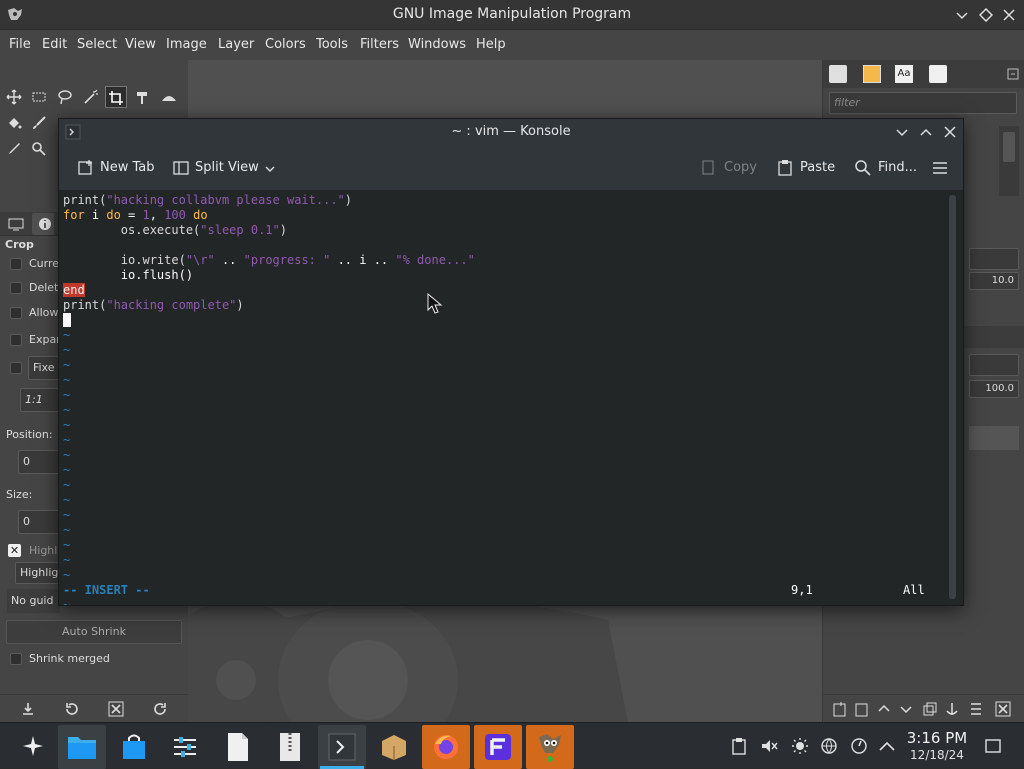 The height and width of the screenshot is (769, 1024). Describe the element at coordinates (950, 132) in the screenshot. I see `konsole-close-icon` at that location.